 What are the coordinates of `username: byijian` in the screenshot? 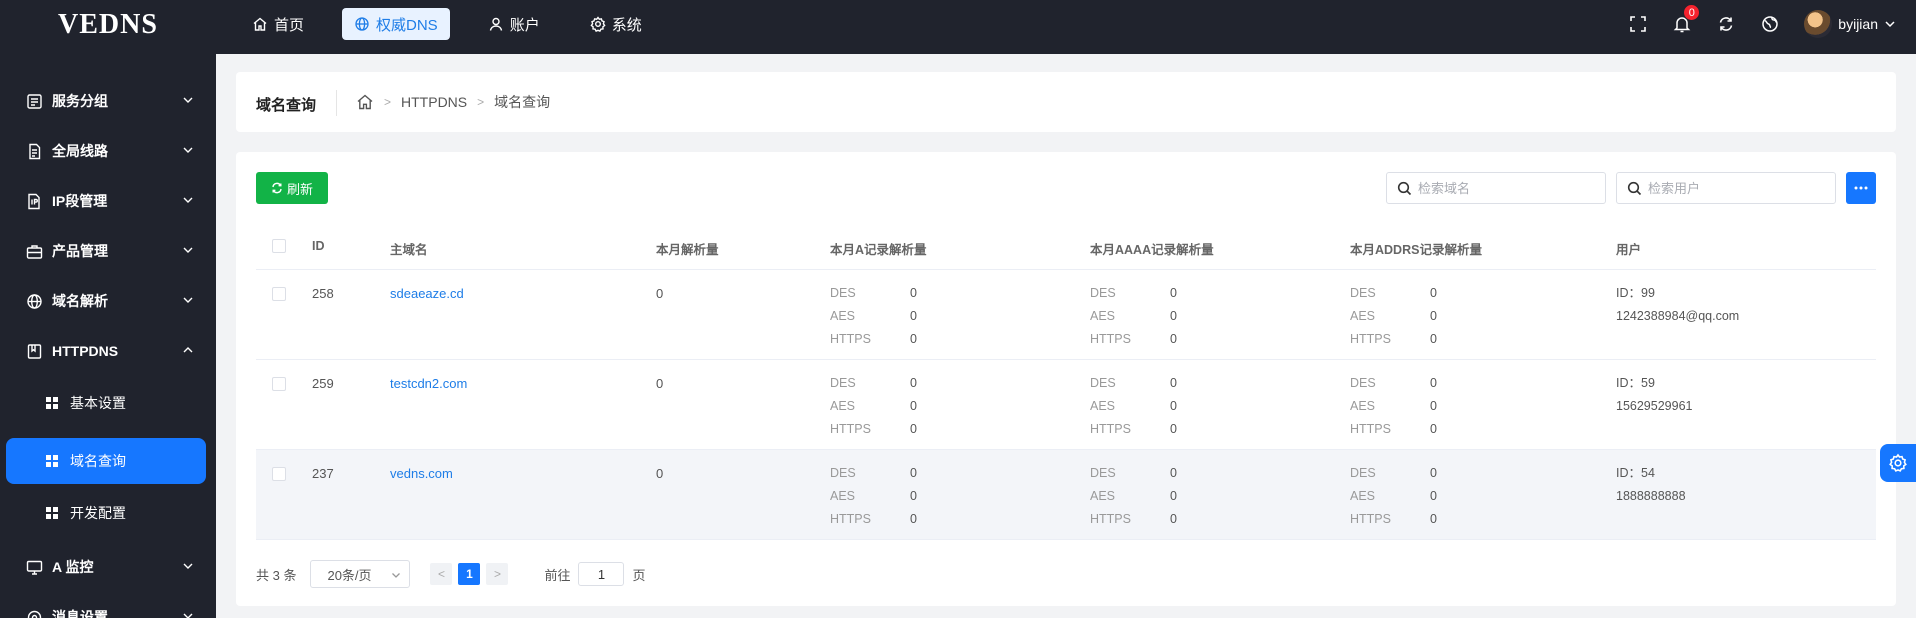 It's located at (1858, 24).